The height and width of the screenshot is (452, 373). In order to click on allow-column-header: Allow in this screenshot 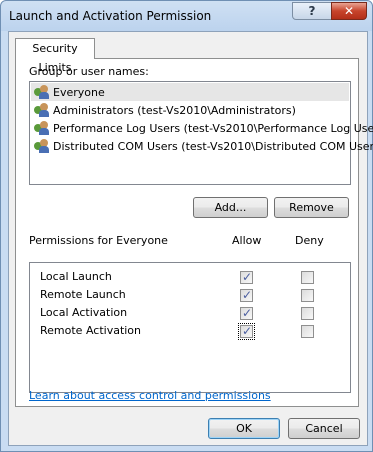, I will do `click(247, 240)`.